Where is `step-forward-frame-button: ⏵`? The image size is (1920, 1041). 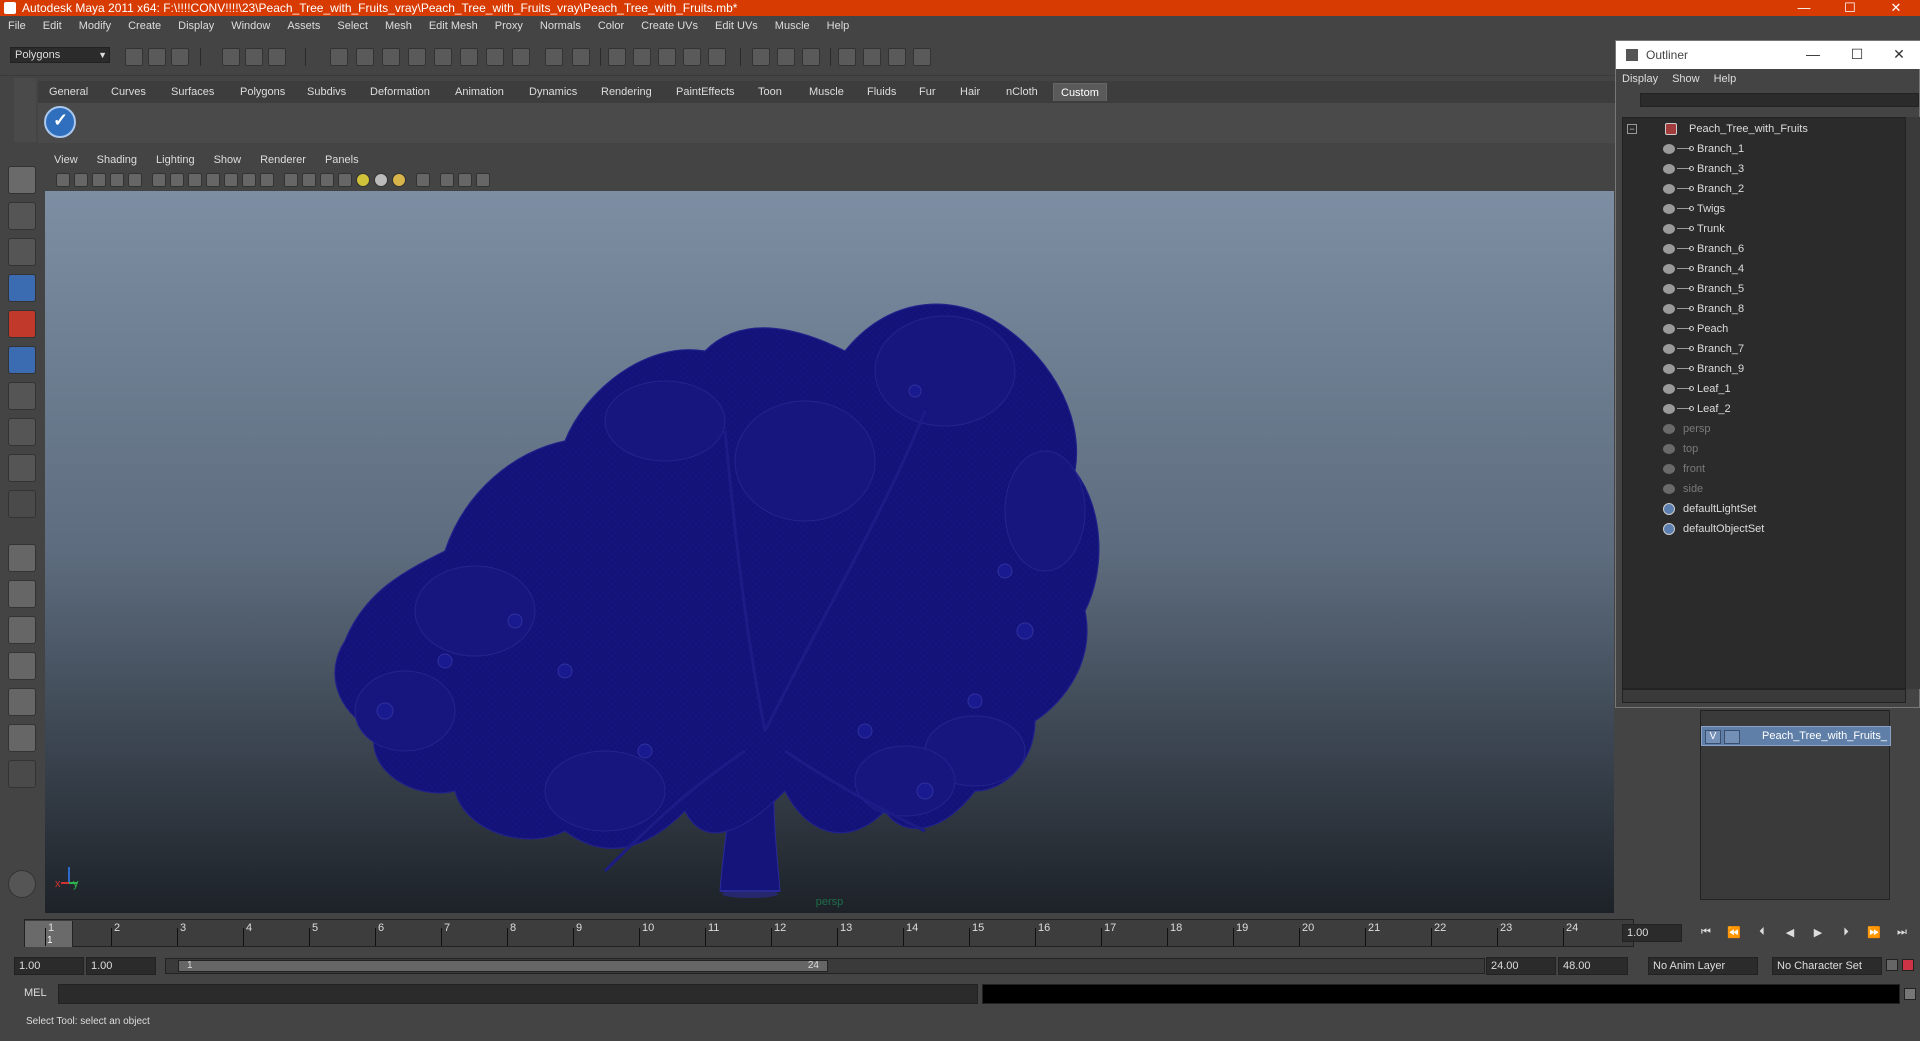
step-forward-frame-button: ⏵ is located at coordinates (1846, 933).